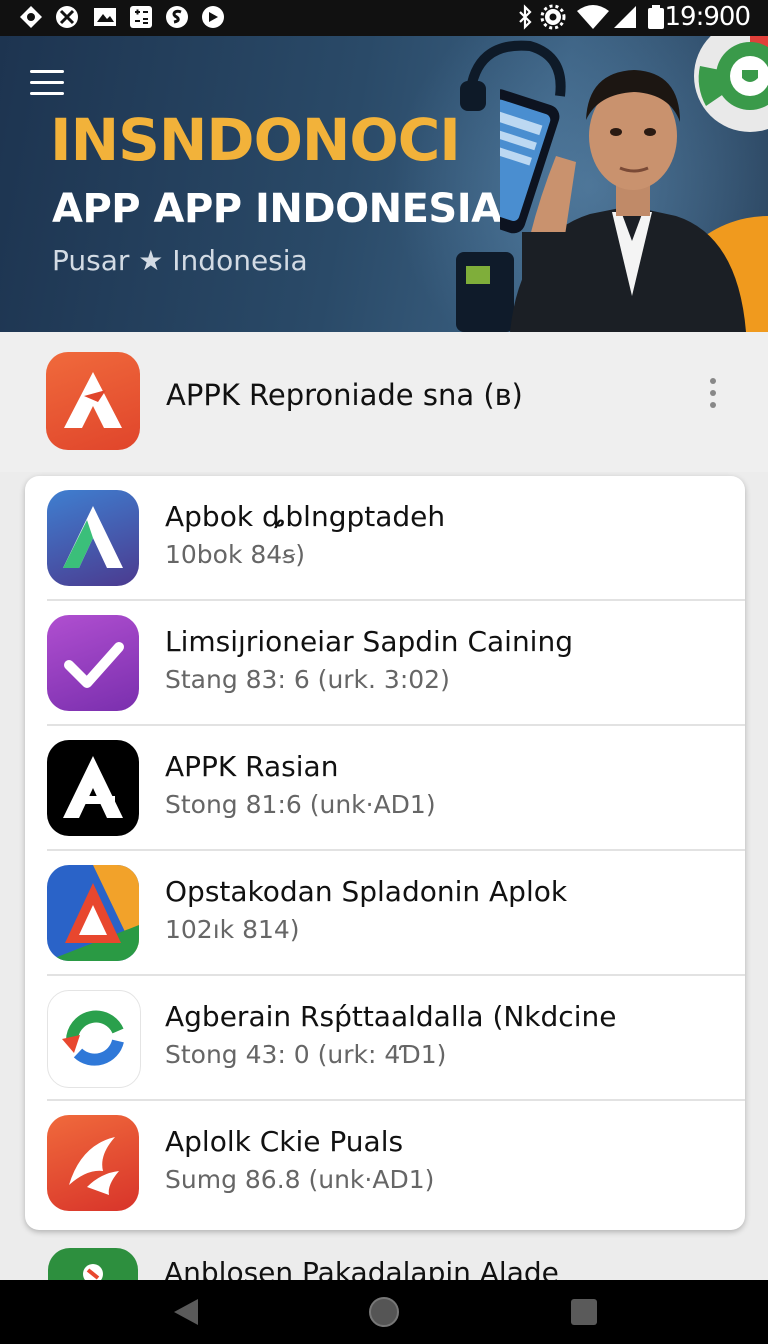 Image resolution: width=768 pixels, height=1344 pixels. Describe the element at coordinates (93, 788) in the screenshot. I see `black-a-icon` at that location.